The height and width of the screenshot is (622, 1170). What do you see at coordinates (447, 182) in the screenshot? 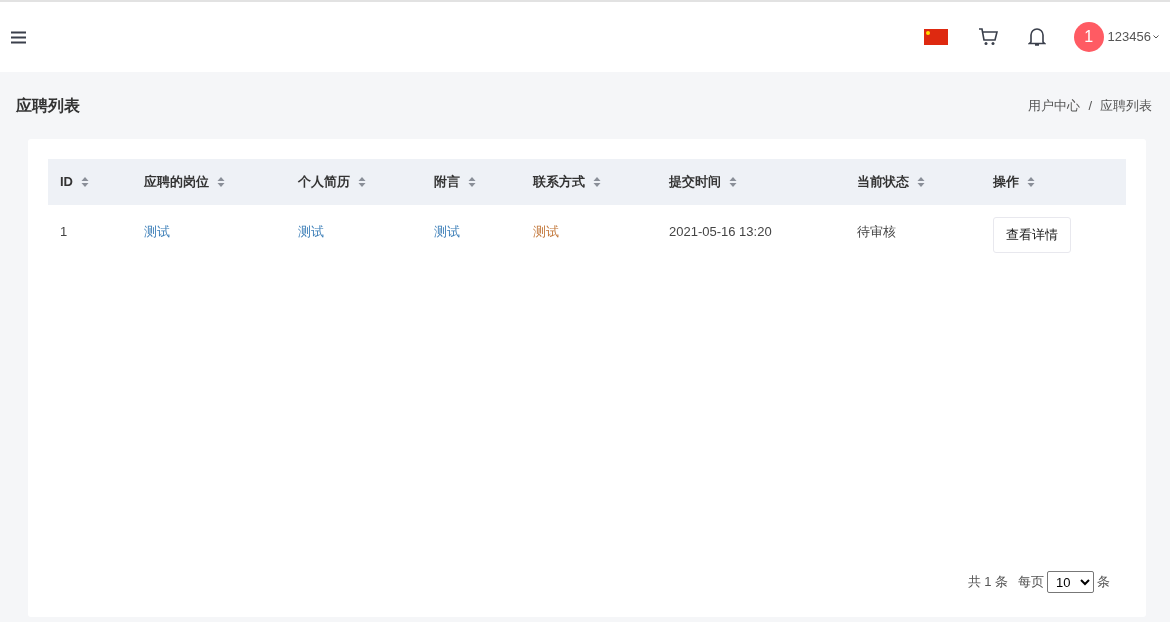
I see `column-header: 附言` at bounding box center [447, 182].